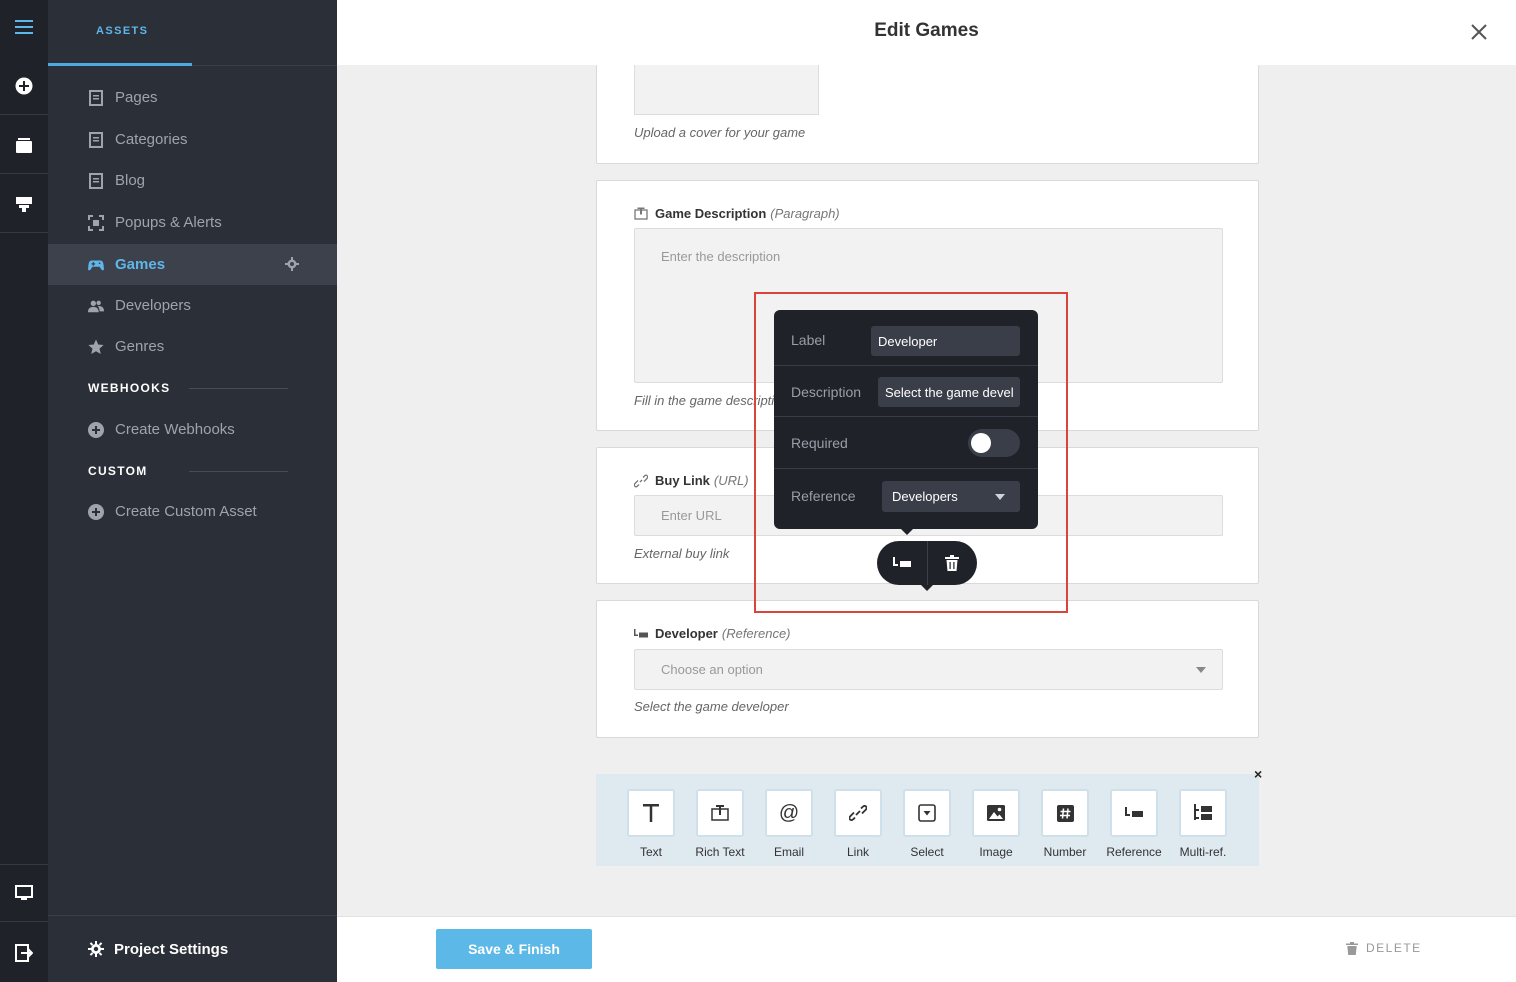  I want to click on close-icon, so click(1479, 34).